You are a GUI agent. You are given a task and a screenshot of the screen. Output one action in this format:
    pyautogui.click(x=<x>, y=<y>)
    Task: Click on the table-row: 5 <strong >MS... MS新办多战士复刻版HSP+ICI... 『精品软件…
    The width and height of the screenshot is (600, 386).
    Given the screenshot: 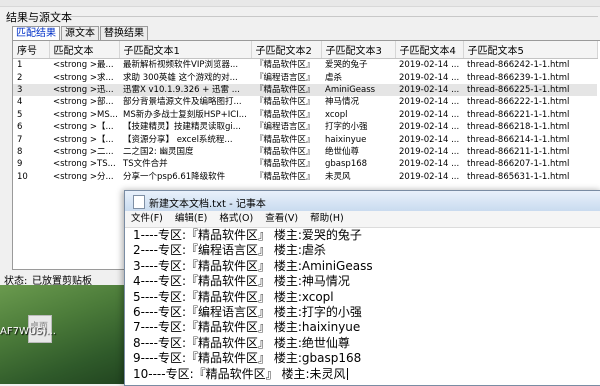 What is the action you would take?
    pyautogui.click(x=305, y=115)
    